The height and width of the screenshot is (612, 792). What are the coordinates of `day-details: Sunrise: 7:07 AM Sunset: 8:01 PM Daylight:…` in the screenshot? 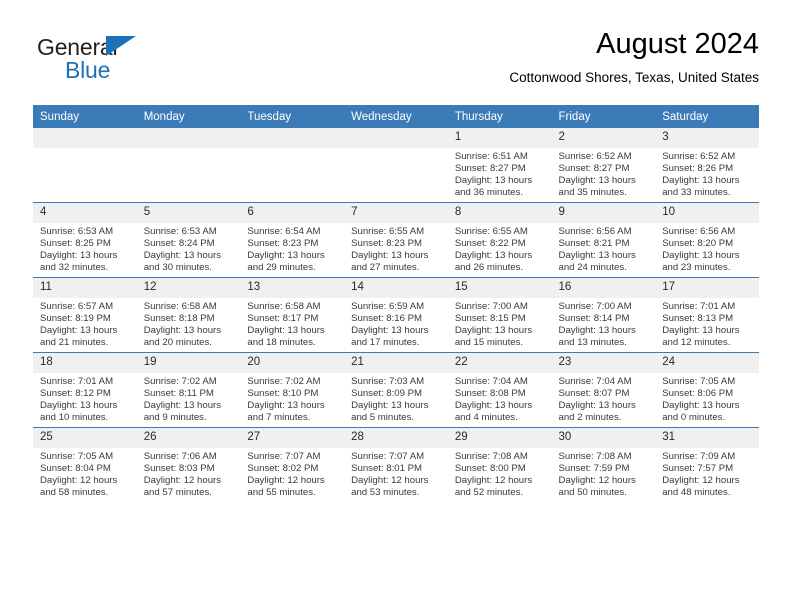 It's located at (396, 473).